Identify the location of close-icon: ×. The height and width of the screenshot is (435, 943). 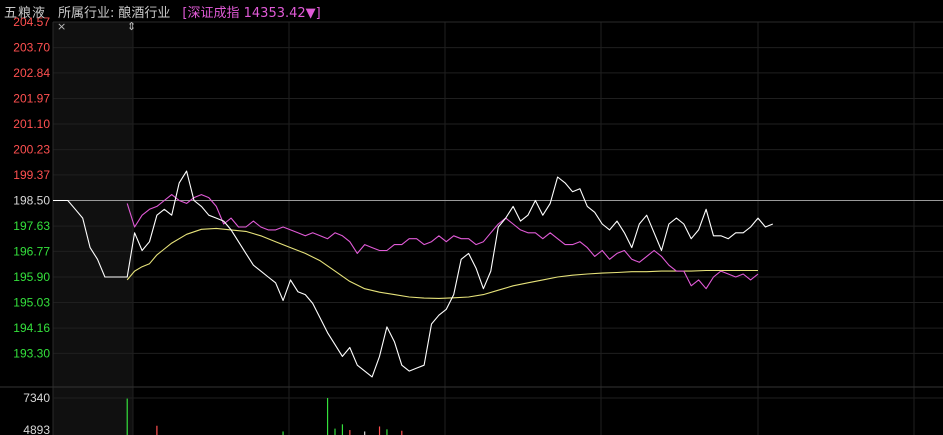
(61, 27).